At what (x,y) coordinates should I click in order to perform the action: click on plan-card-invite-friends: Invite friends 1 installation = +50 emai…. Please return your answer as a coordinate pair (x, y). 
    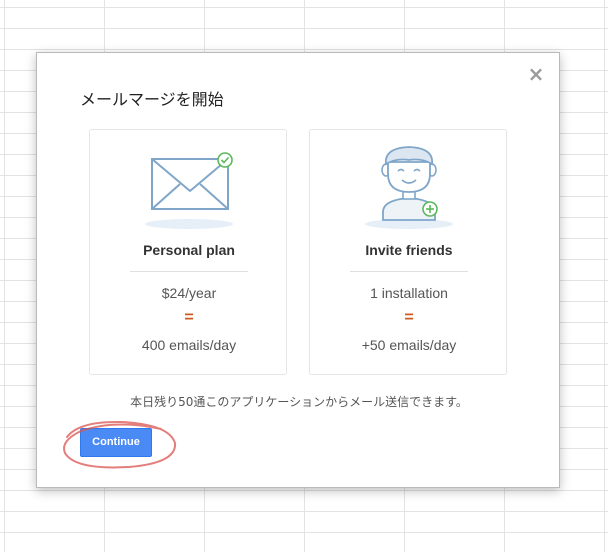
    Looking at the image, I should click on (408, 252).